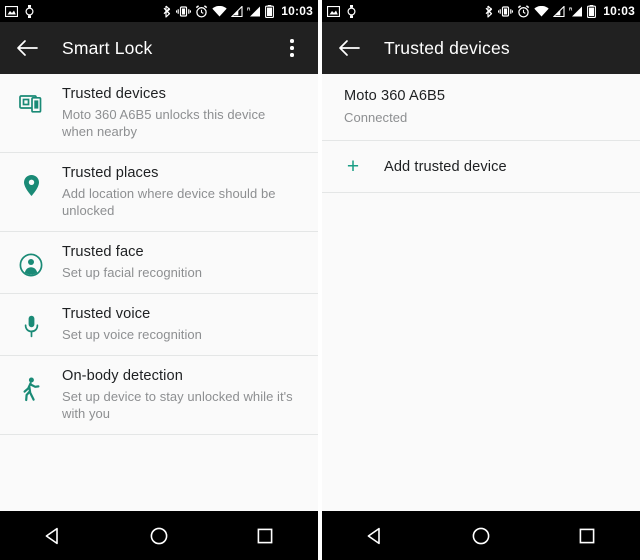 This screenshot has height=560, width=640. What do you see at coordinates (376, 117) in the screenshot?
I see `device-status: Connected` at bounding box center [376, 117].